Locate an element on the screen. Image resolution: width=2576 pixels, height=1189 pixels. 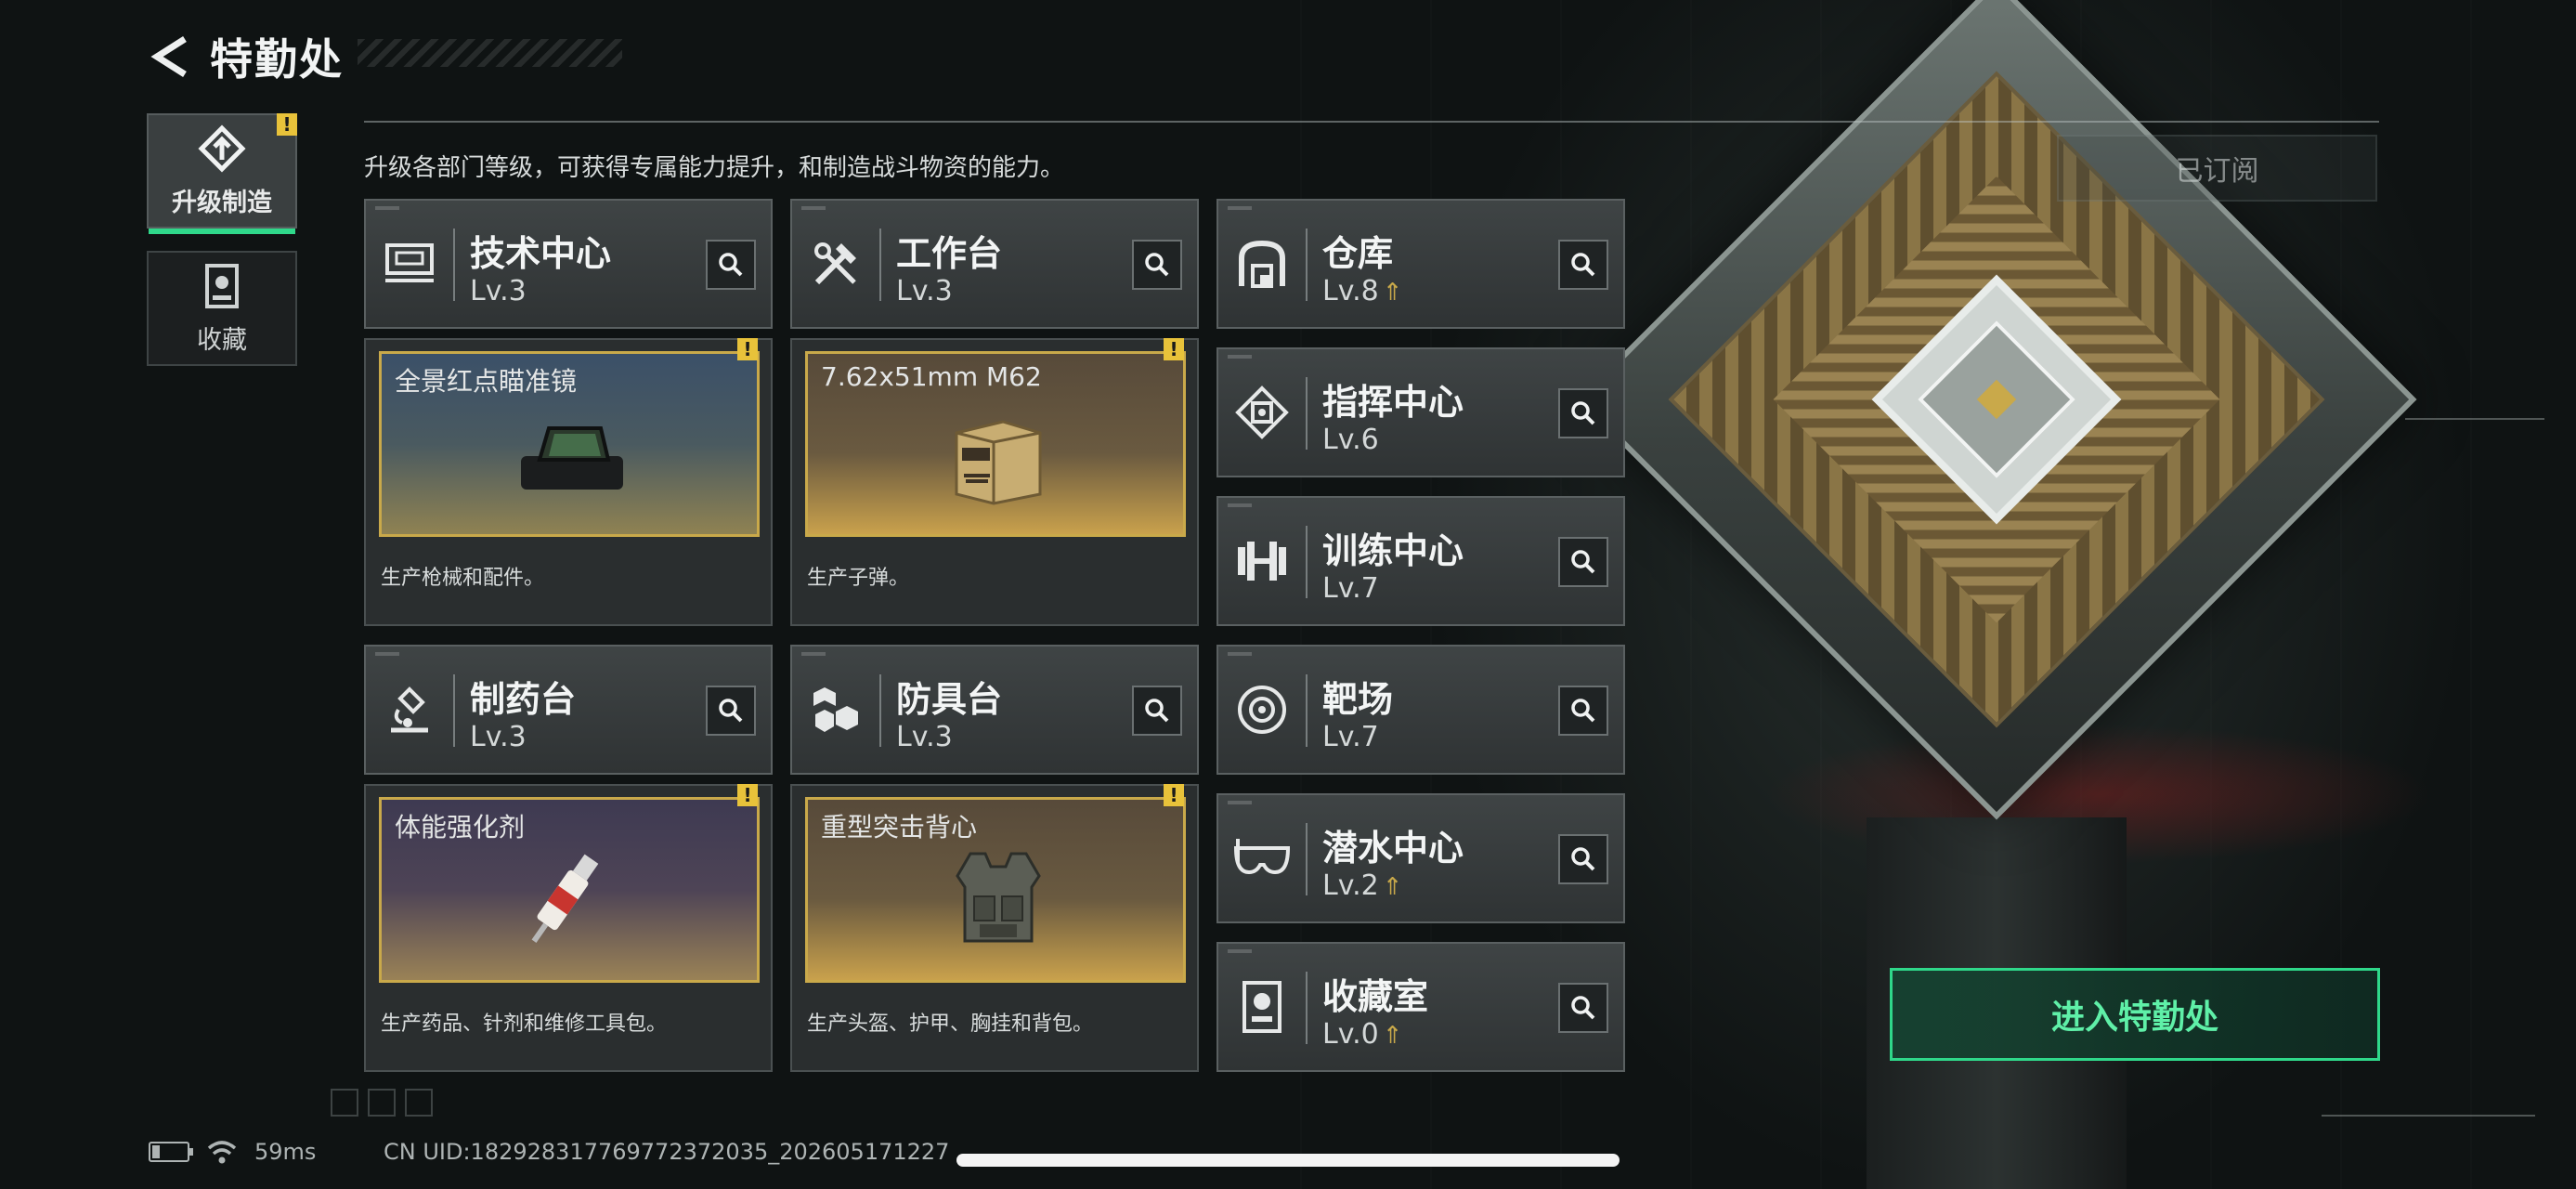
production-description: 生产药品、针剂和维修工具包。 is located at coordinates (524, 1024).